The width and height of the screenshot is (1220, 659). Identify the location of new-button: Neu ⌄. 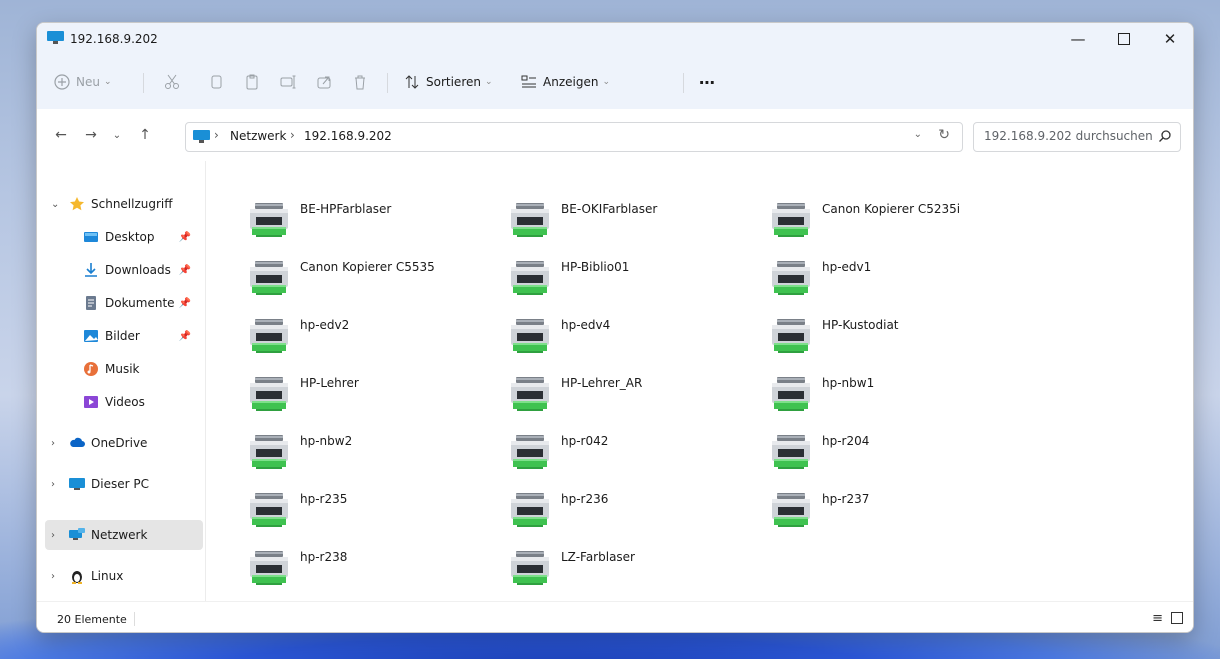
(82, 82).